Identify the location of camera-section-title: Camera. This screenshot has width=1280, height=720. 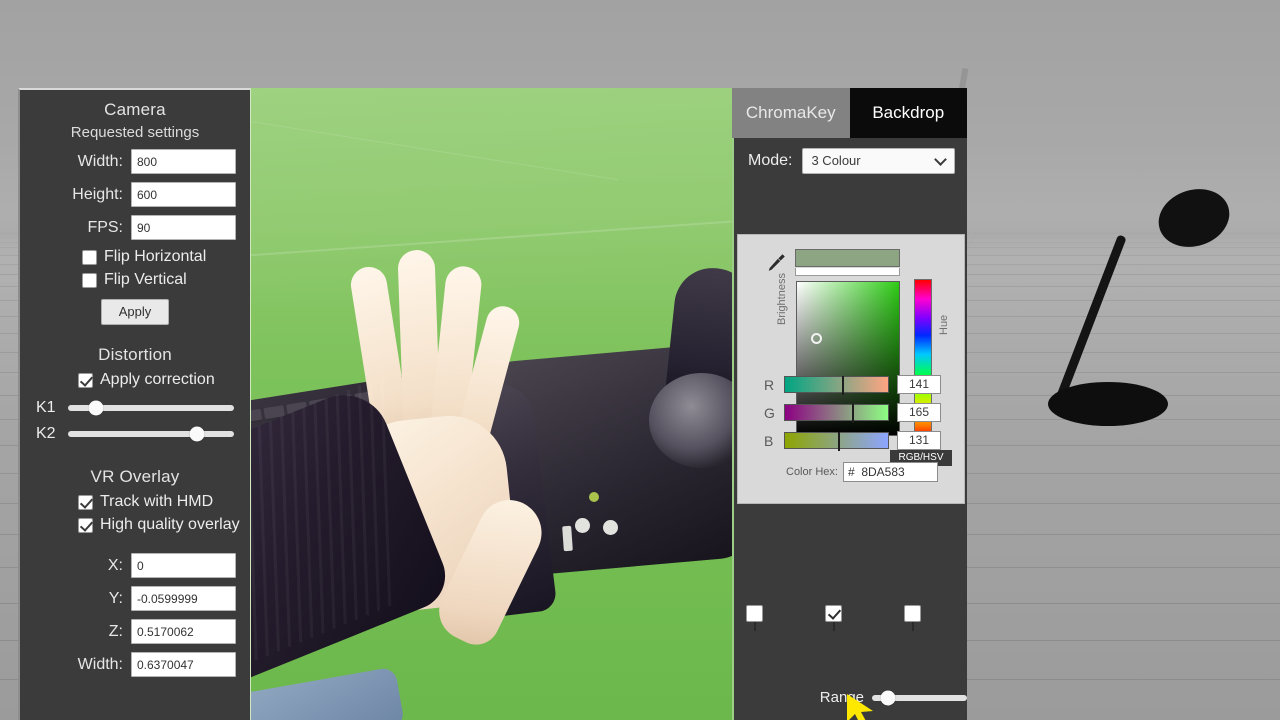
(135, 109).